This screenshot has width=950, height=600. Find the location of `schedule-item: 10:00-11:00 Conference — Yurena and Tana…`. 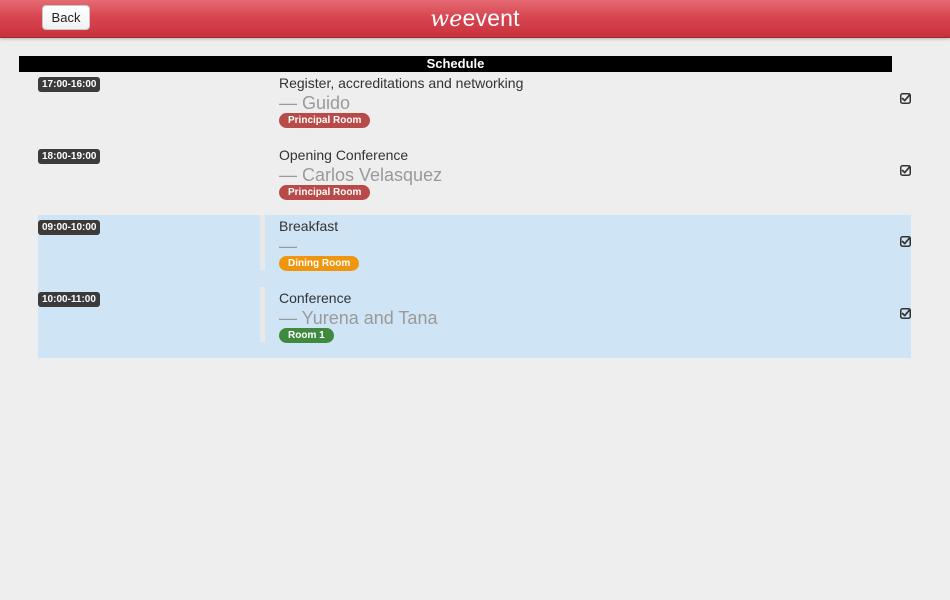

schedule-item: 10:00-11:00 Conference — Yurena and Tana… is located at coordinates (474, 322).